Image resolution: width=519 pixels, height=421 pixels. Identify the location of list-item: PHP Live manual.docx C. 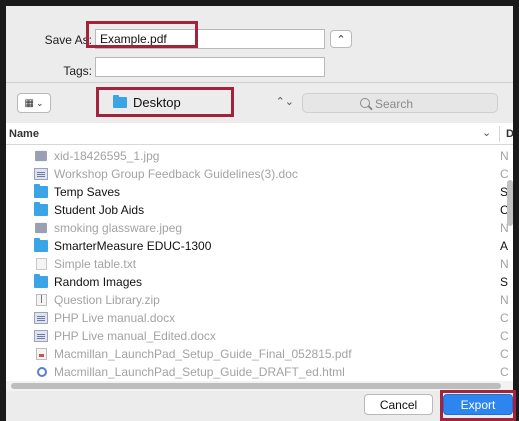
(257, 318).